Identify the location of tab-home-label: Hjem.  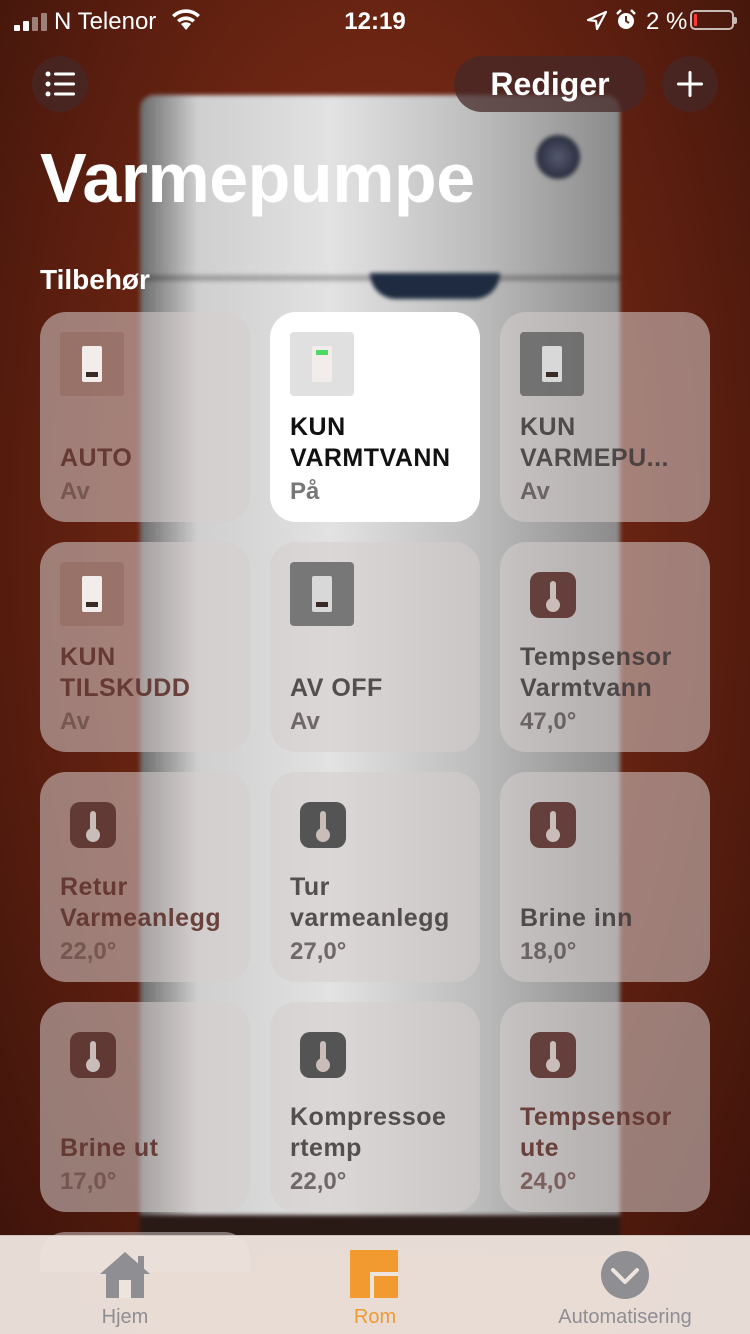
(125, 1317).